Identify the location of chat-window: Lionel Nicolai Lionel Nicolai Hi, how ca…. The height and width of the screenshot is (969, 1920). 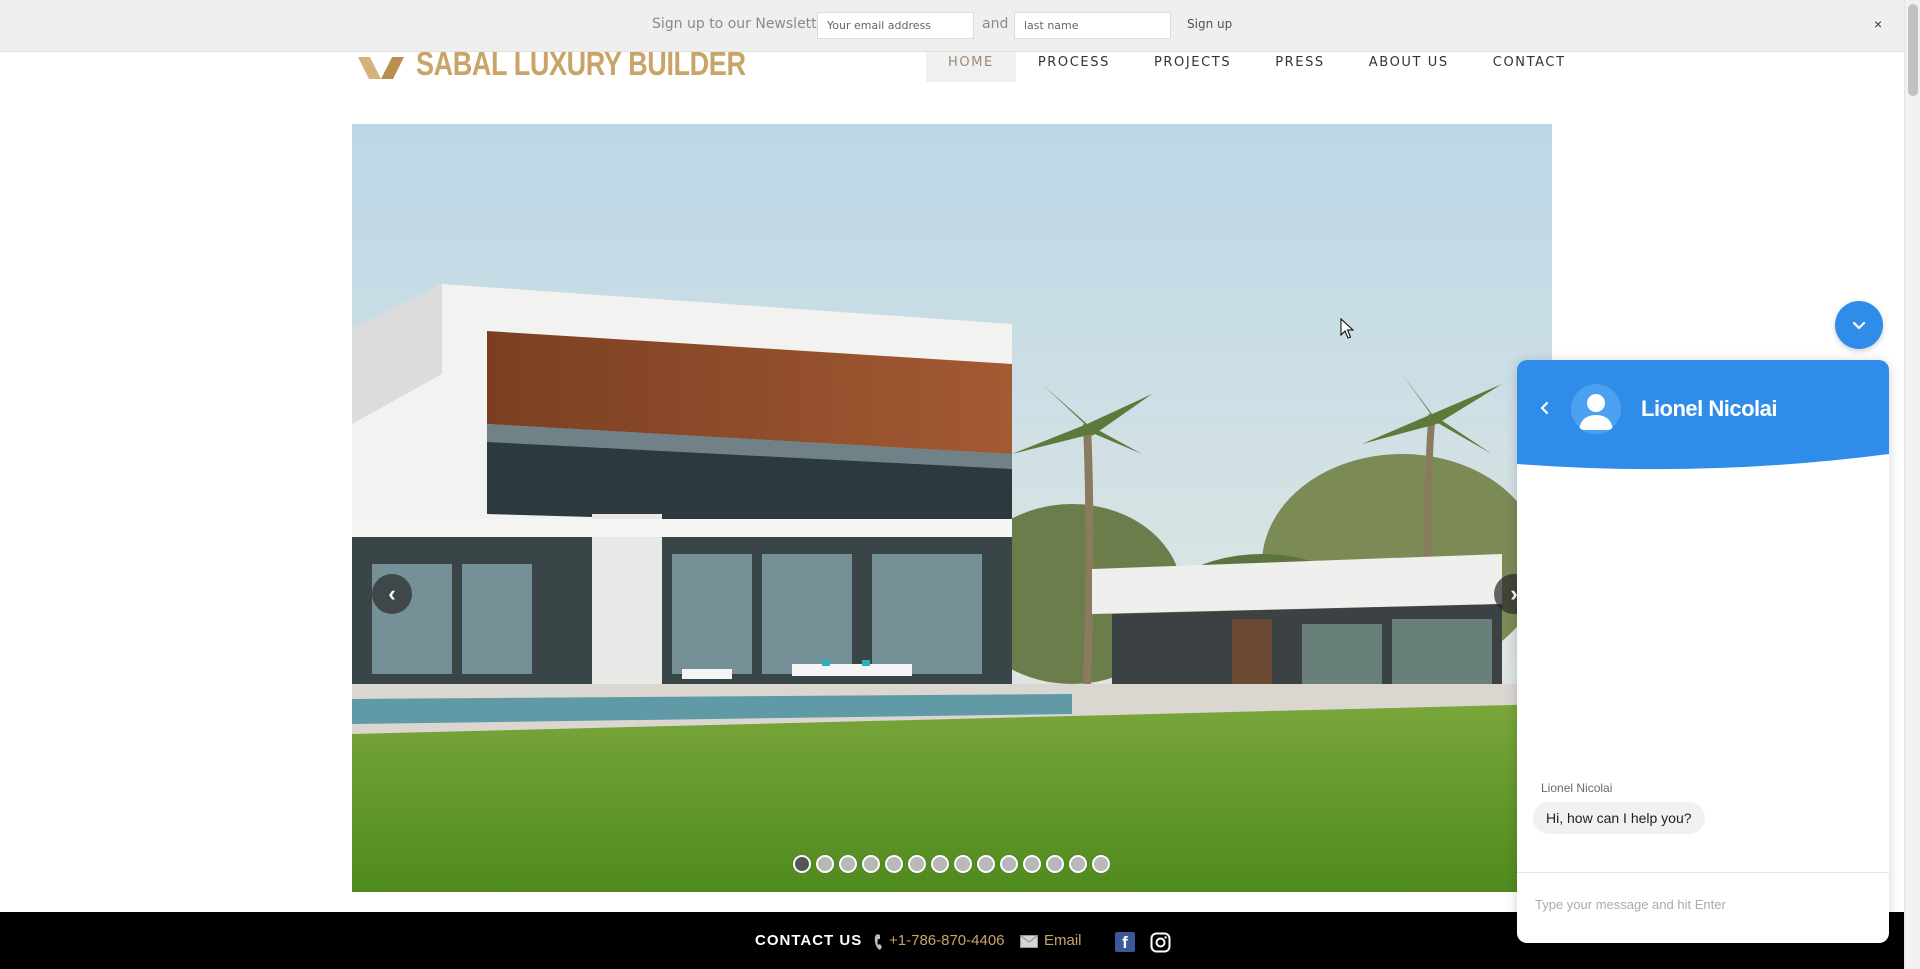
(1703, 651).